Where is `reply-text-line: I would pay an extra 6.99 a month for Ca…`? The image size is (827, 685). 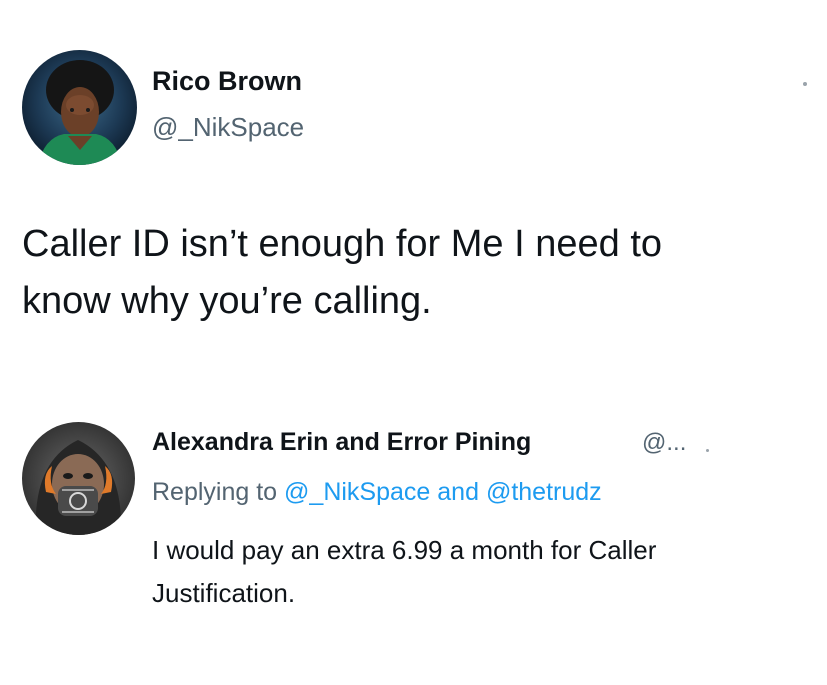
reply-text-line: I would pay an extra 6.99 a month for Ca… is located at coordinates (404, 550).